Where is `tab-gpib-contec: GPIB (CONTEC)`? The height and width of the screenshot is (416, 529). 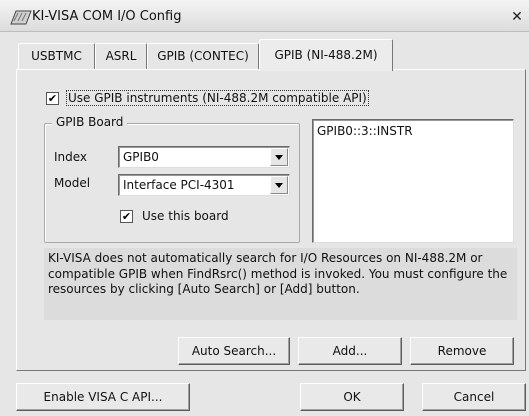 tab-gpib-contec: GPIB (CONTEC) is located at coordinates (203, 56).